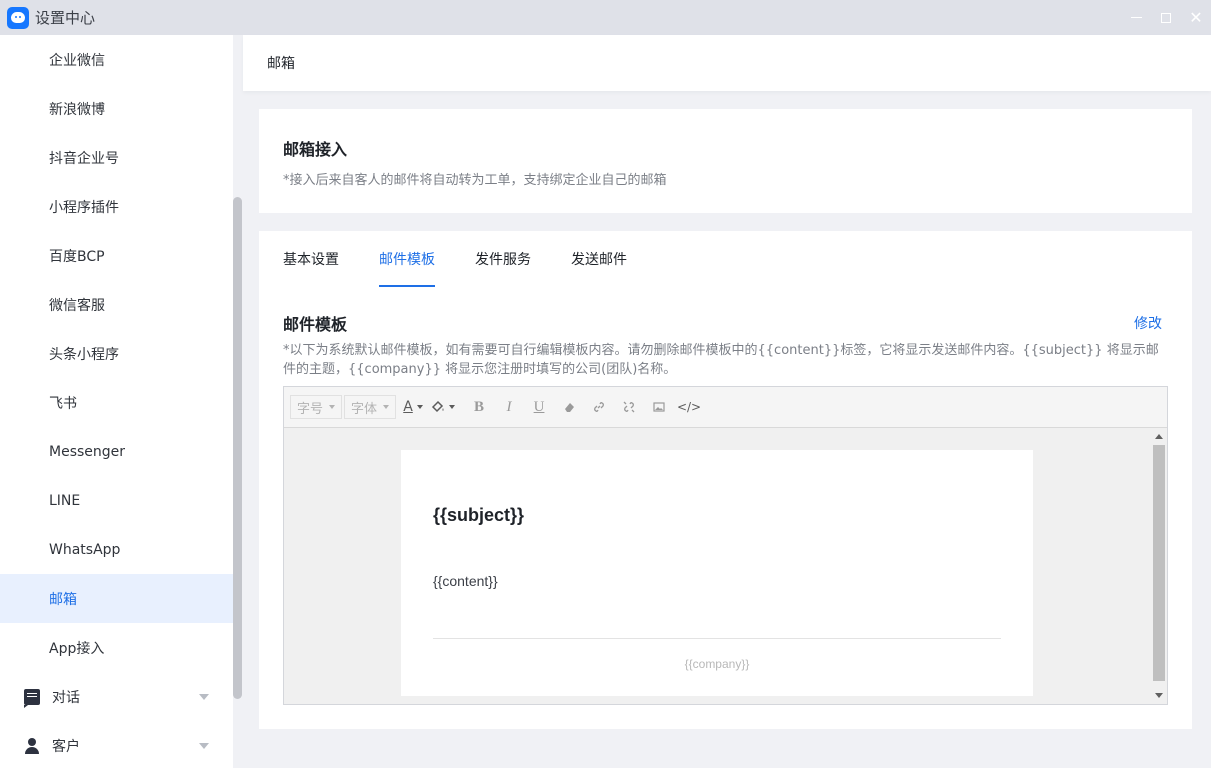 The width and height of the screenshot is (1211, 768). What do you see at coordinates (116, 744) in the screenshot?
I see `sidebar-group-customer: 客户` at bounding box center [116, 744].